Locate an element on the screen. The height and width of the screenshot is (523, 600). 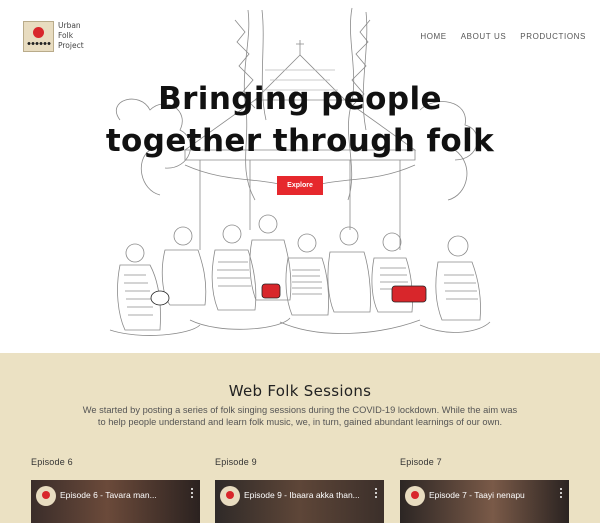
episode-label: Episode 9 is located at coordinates (236, 462).